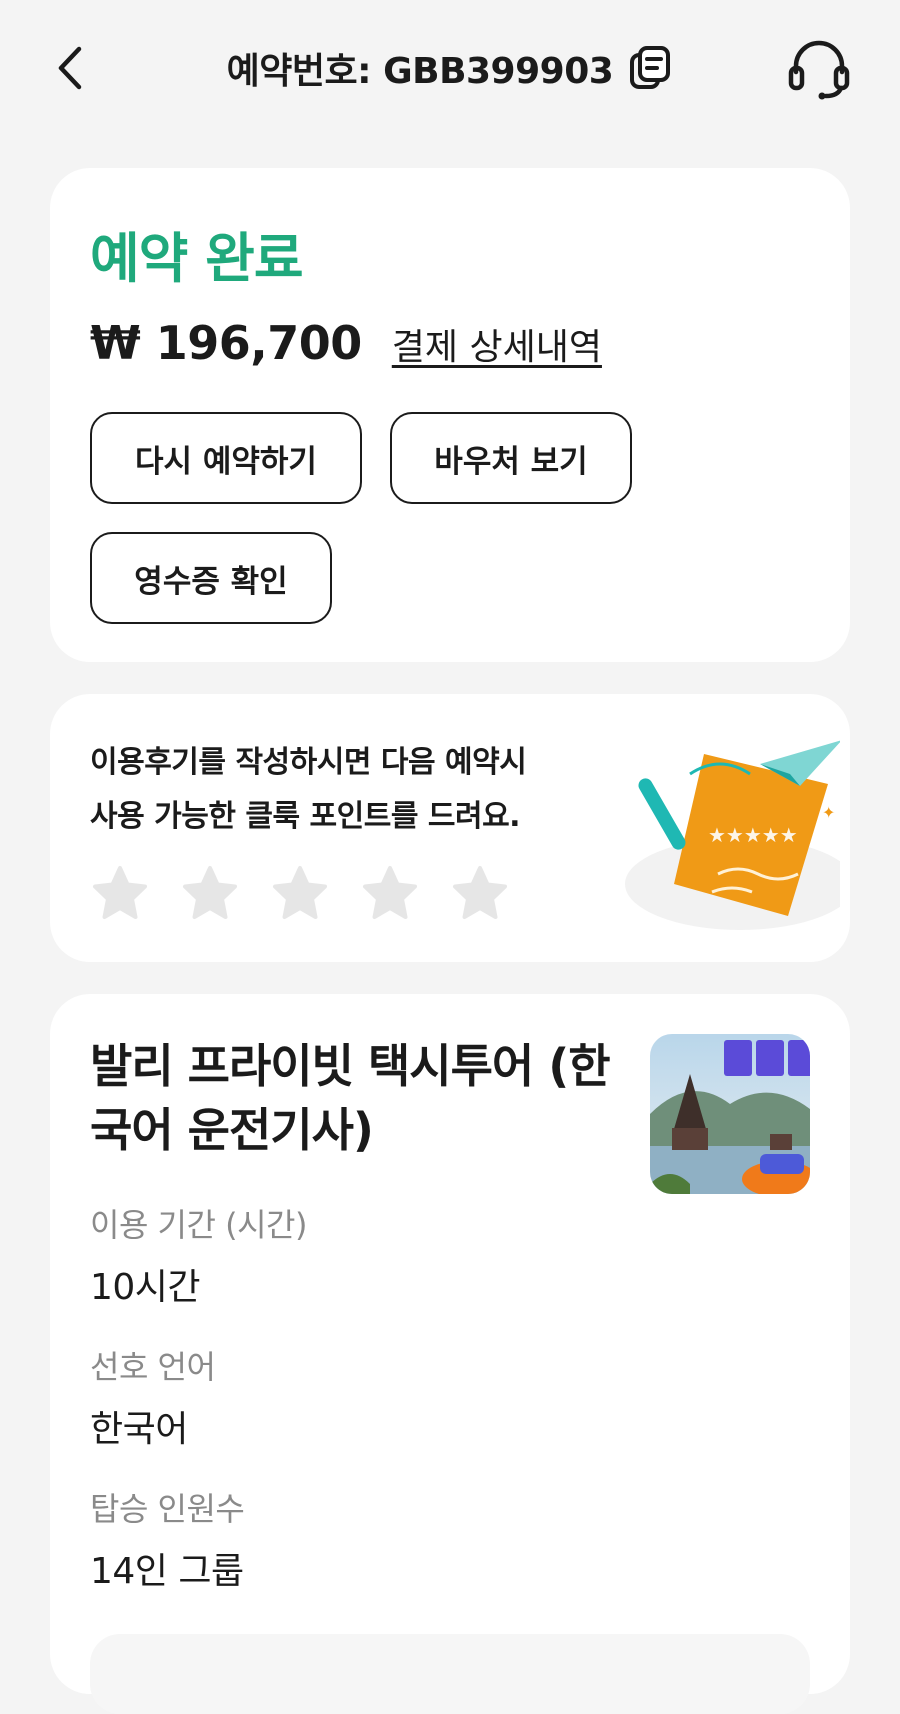 The image size is (900, 1714). What do you see at coordinates (511, 458) in the screenshot?
I see `view-voucher-button: 바우처 보기` at bounding box center [511, 458].